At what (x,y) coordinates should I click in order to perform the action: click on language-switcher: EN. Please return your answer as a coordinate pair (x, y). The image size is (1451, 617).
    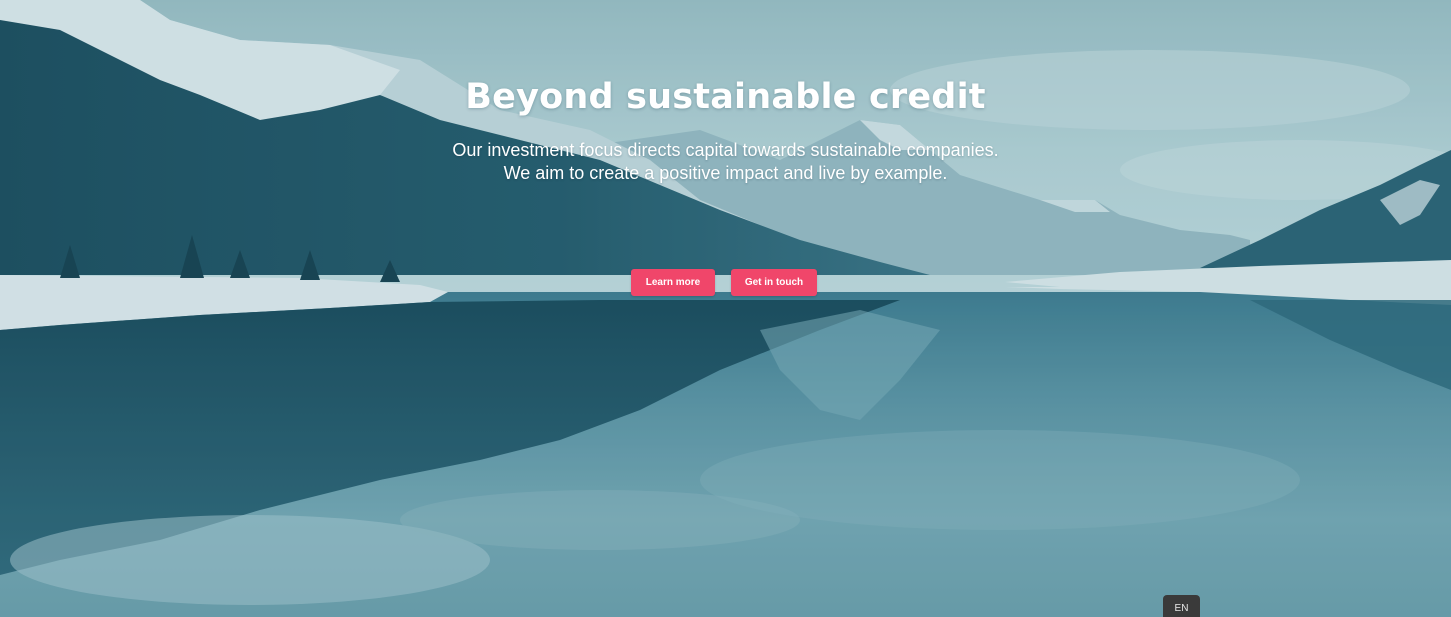
    Looking at the image, I should click on (1181, 606).